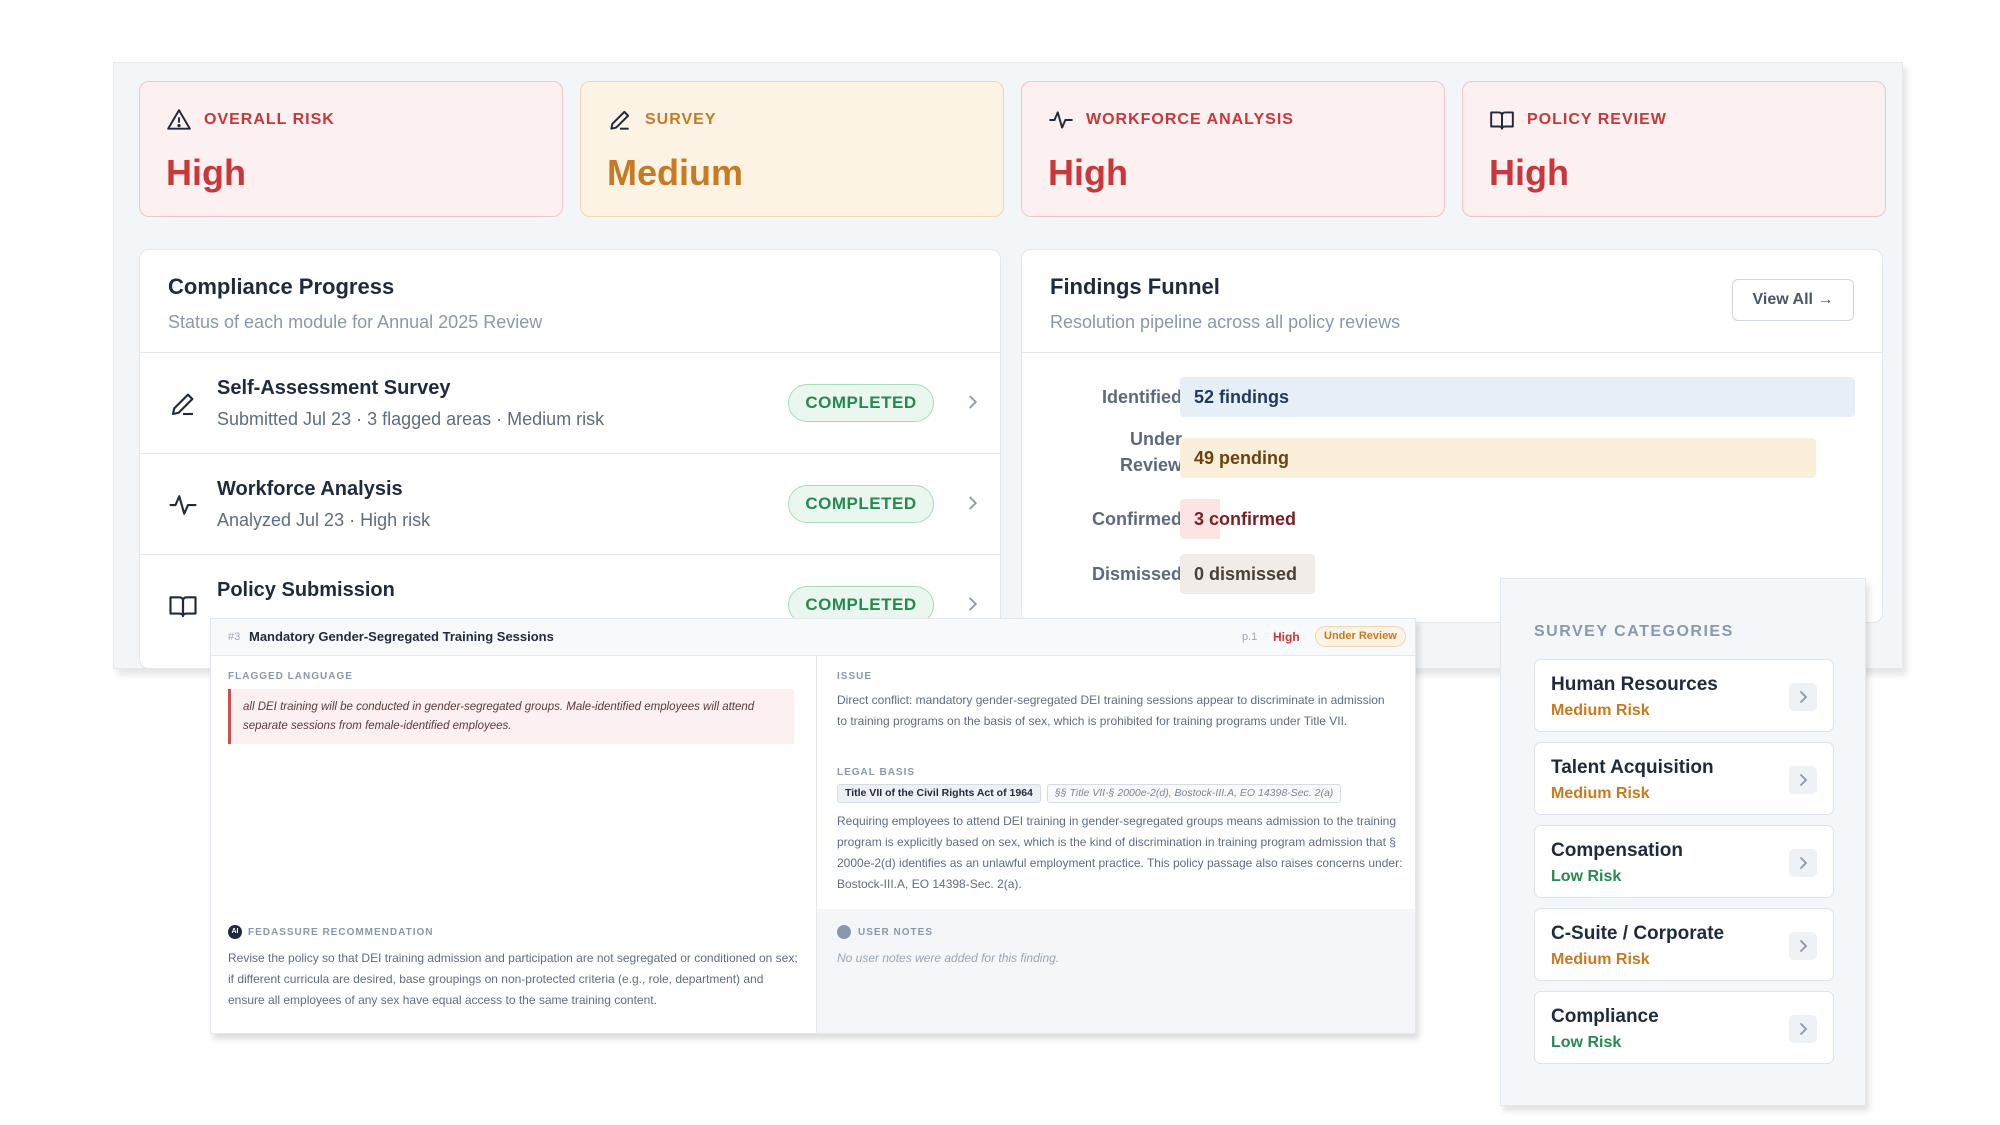 This screenshot has width=2000, height=1125. Describe the element at coordinates (1233, 149) in the screenshot. I see `risk-card-workforce: WORKFORCE ANALYSIS High` at that location.